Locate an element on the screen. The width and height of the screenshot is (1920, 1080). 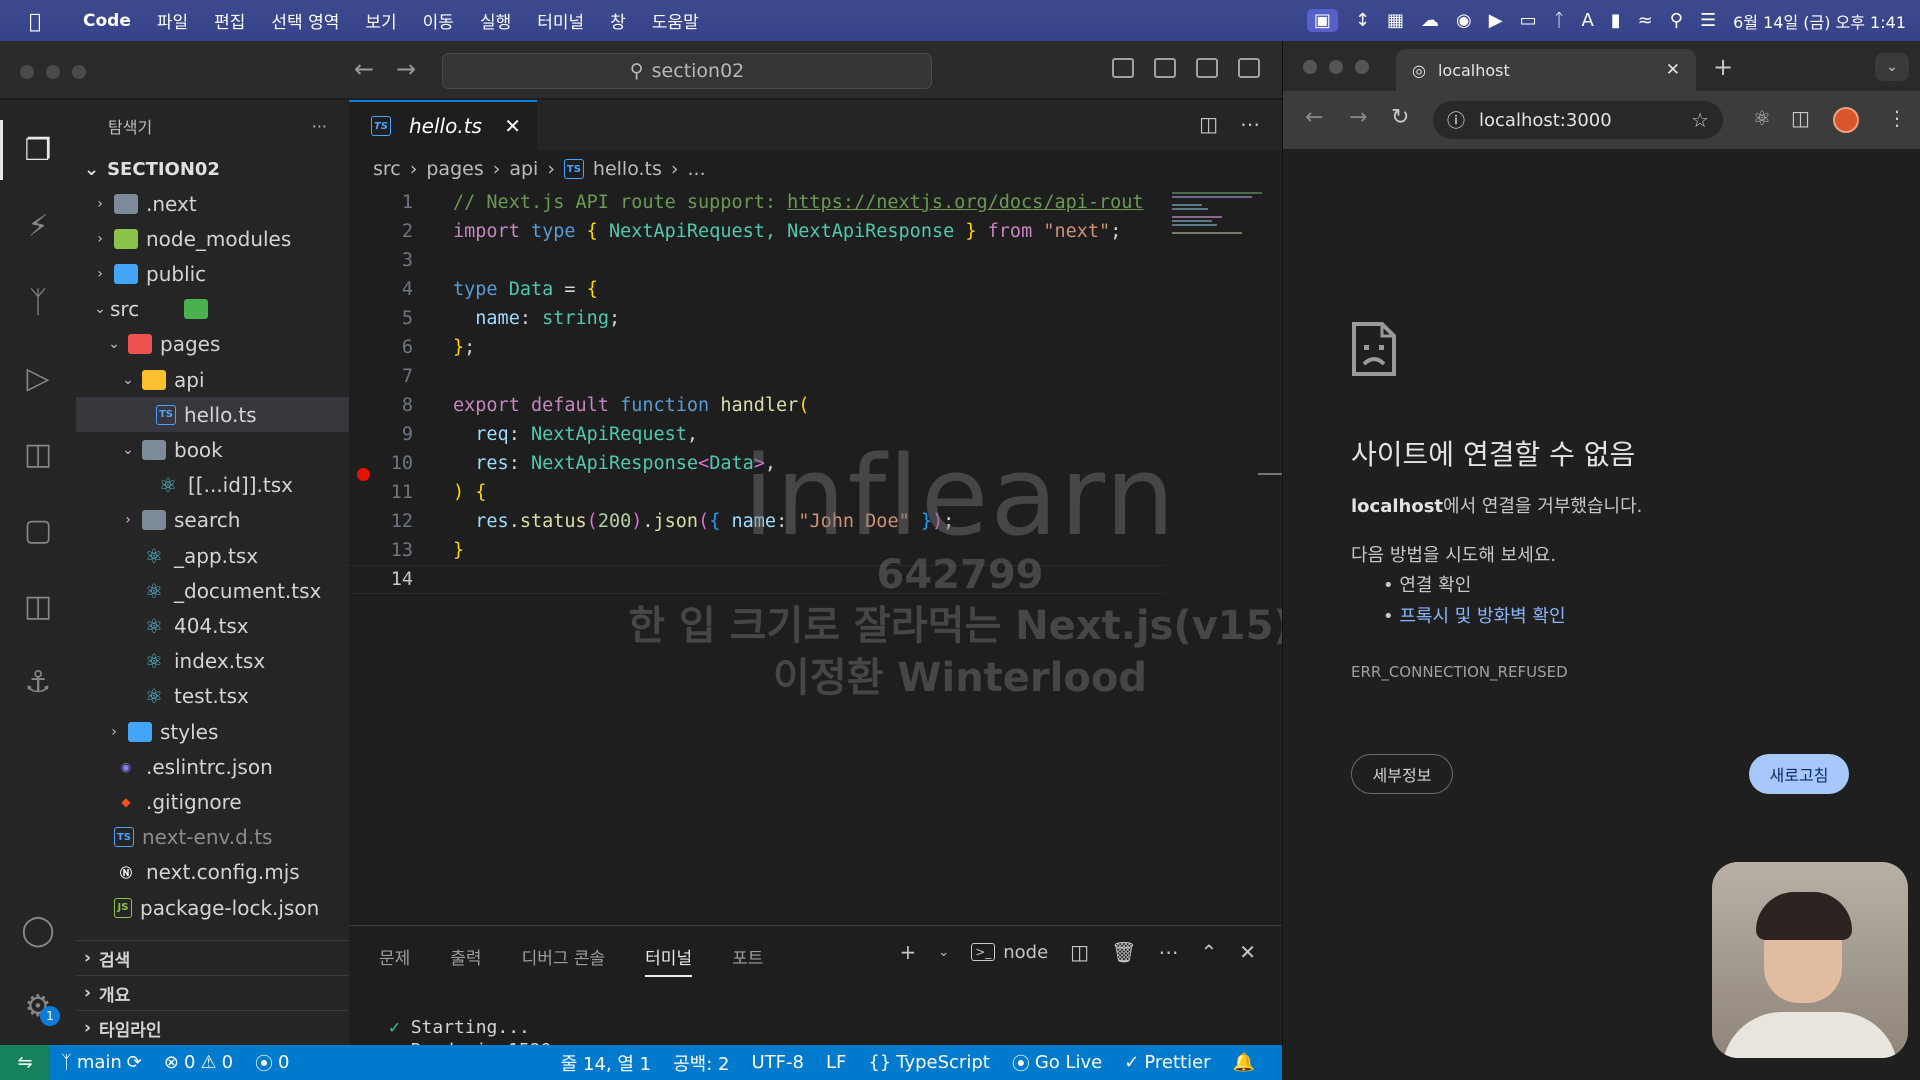
breadcrumb-src: src is located at coordinates (387, 169).